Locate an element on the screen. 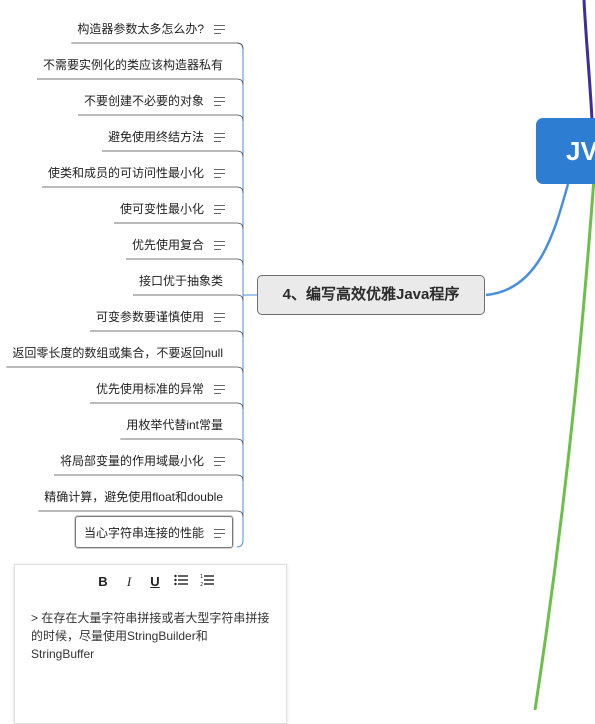 This screenshot has width=595, height=724. leaf-item-label: 使类和成员的可访问性最小化 is located at coordinates (125, 172).